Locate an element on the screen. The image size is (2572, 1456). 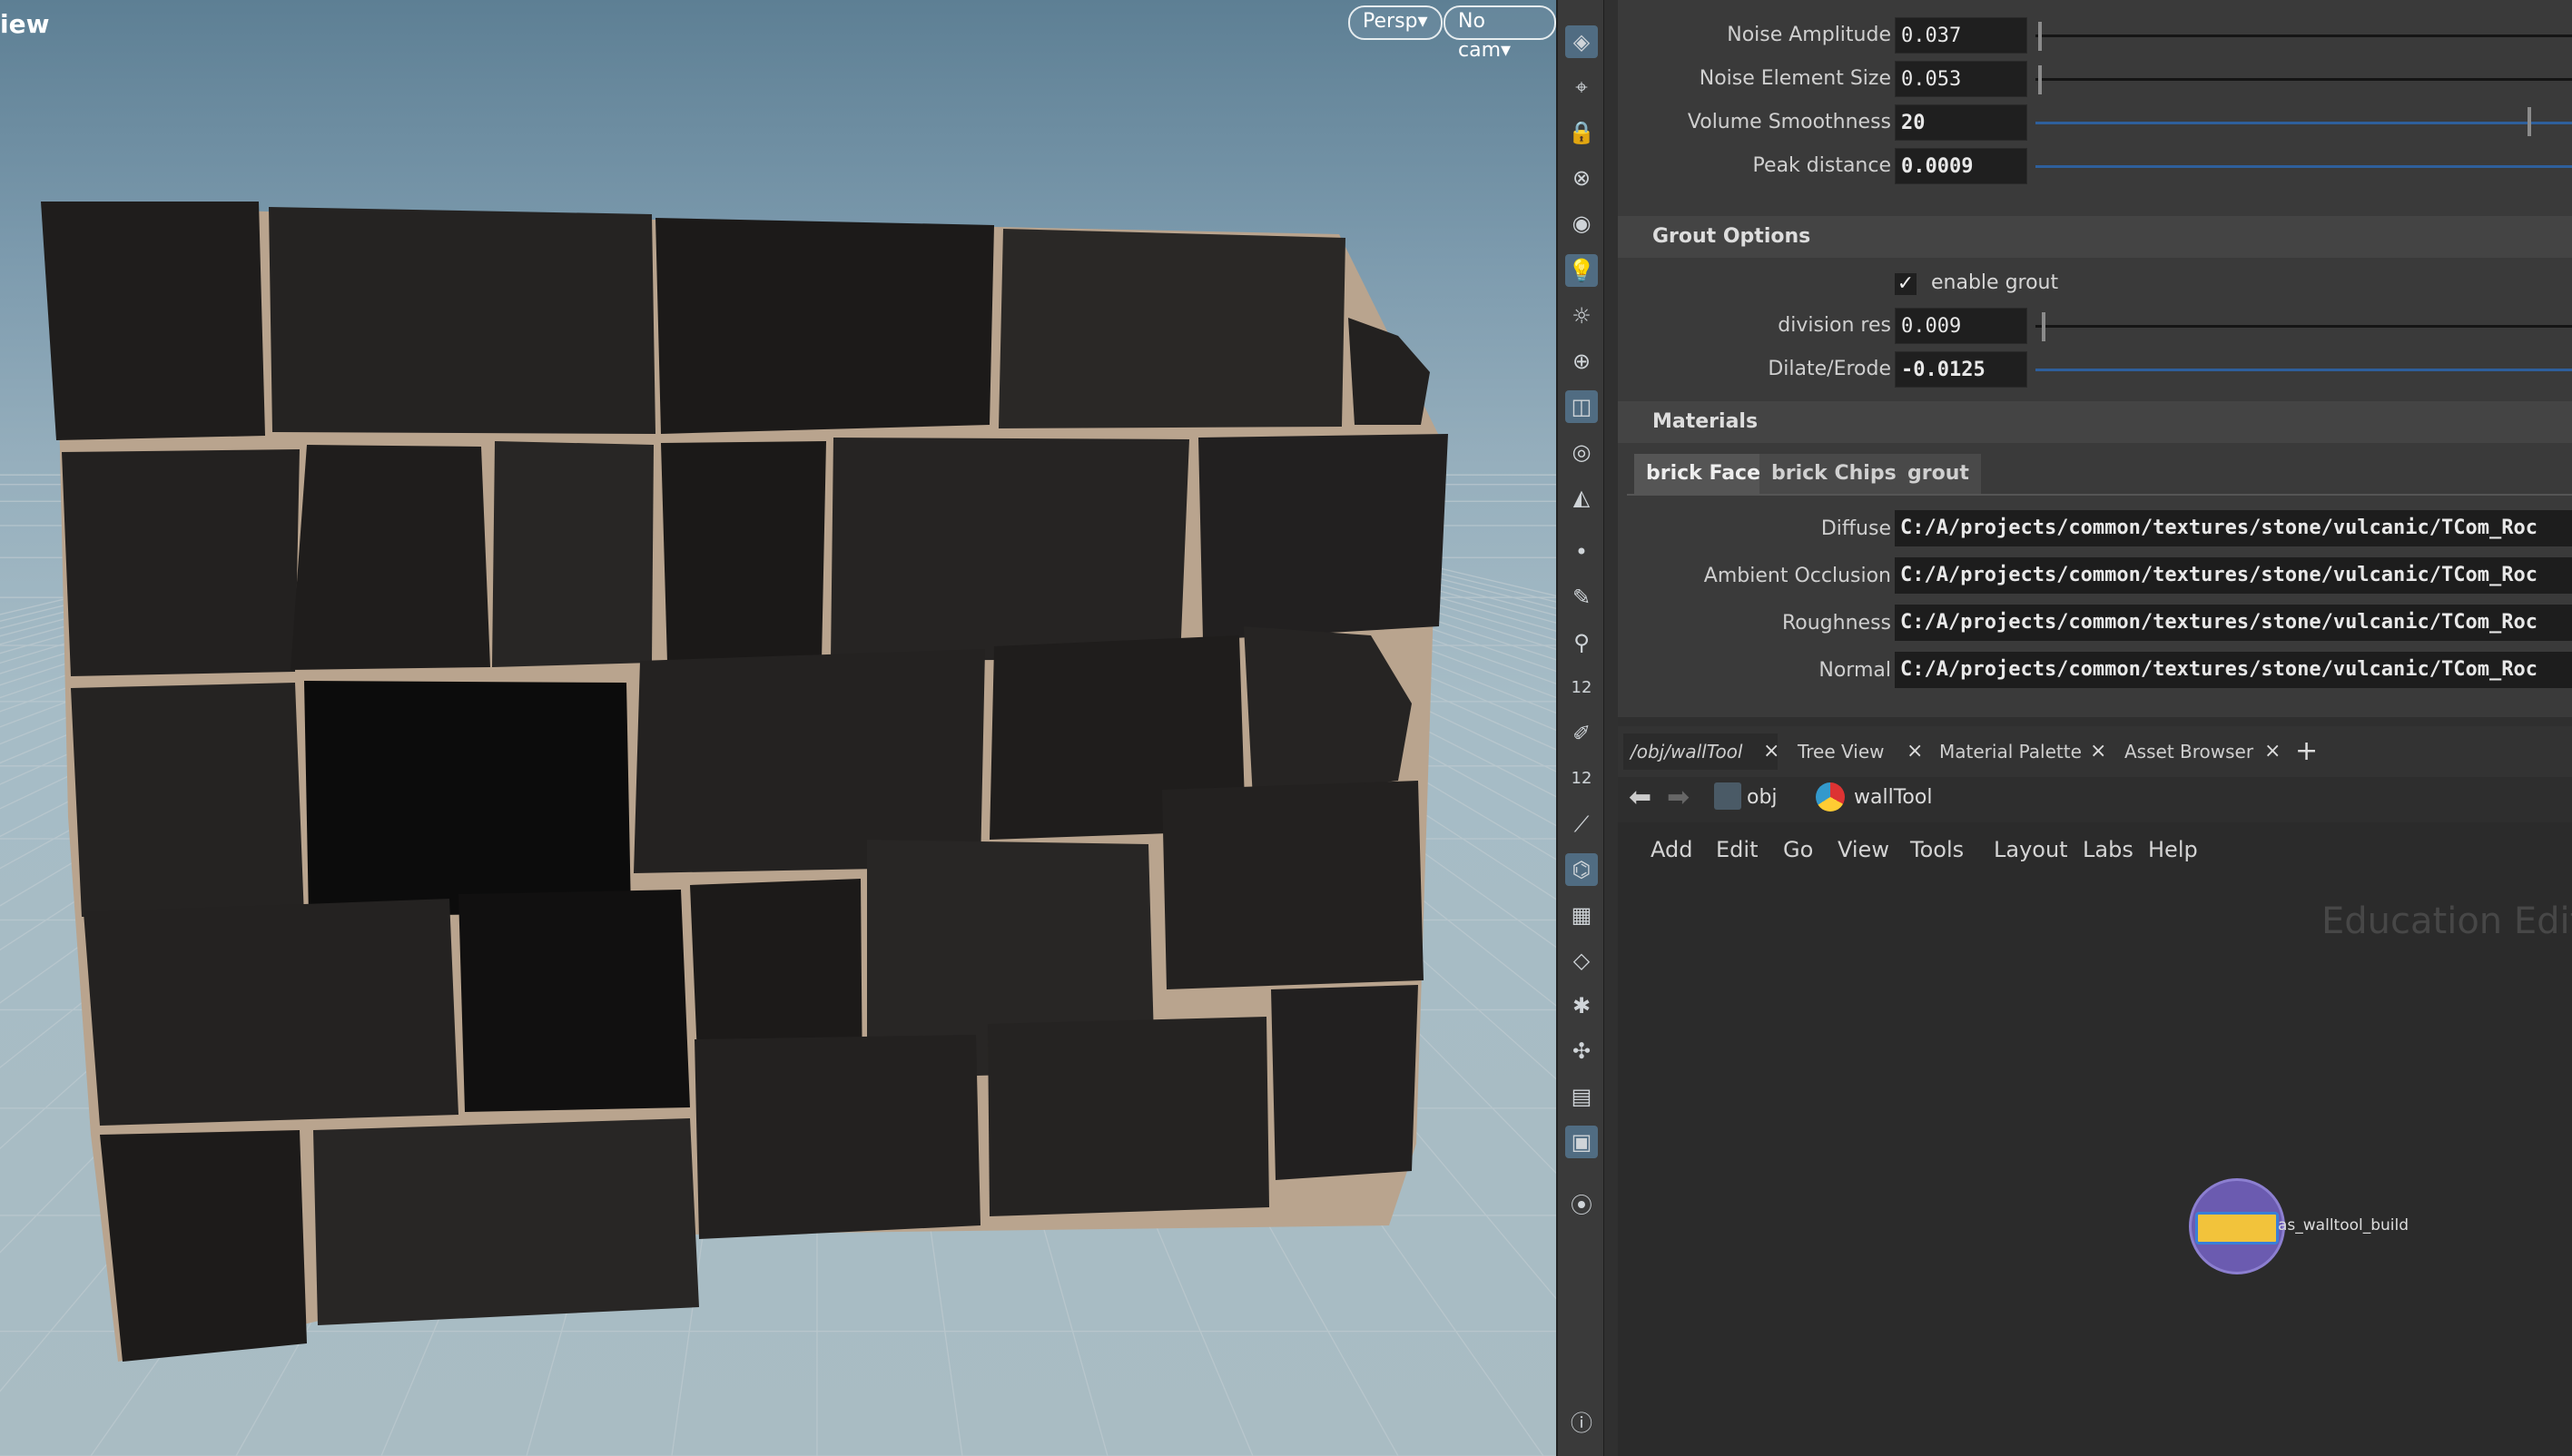
view-tool-icon: ◭ is located at coordinates (1581, 497).